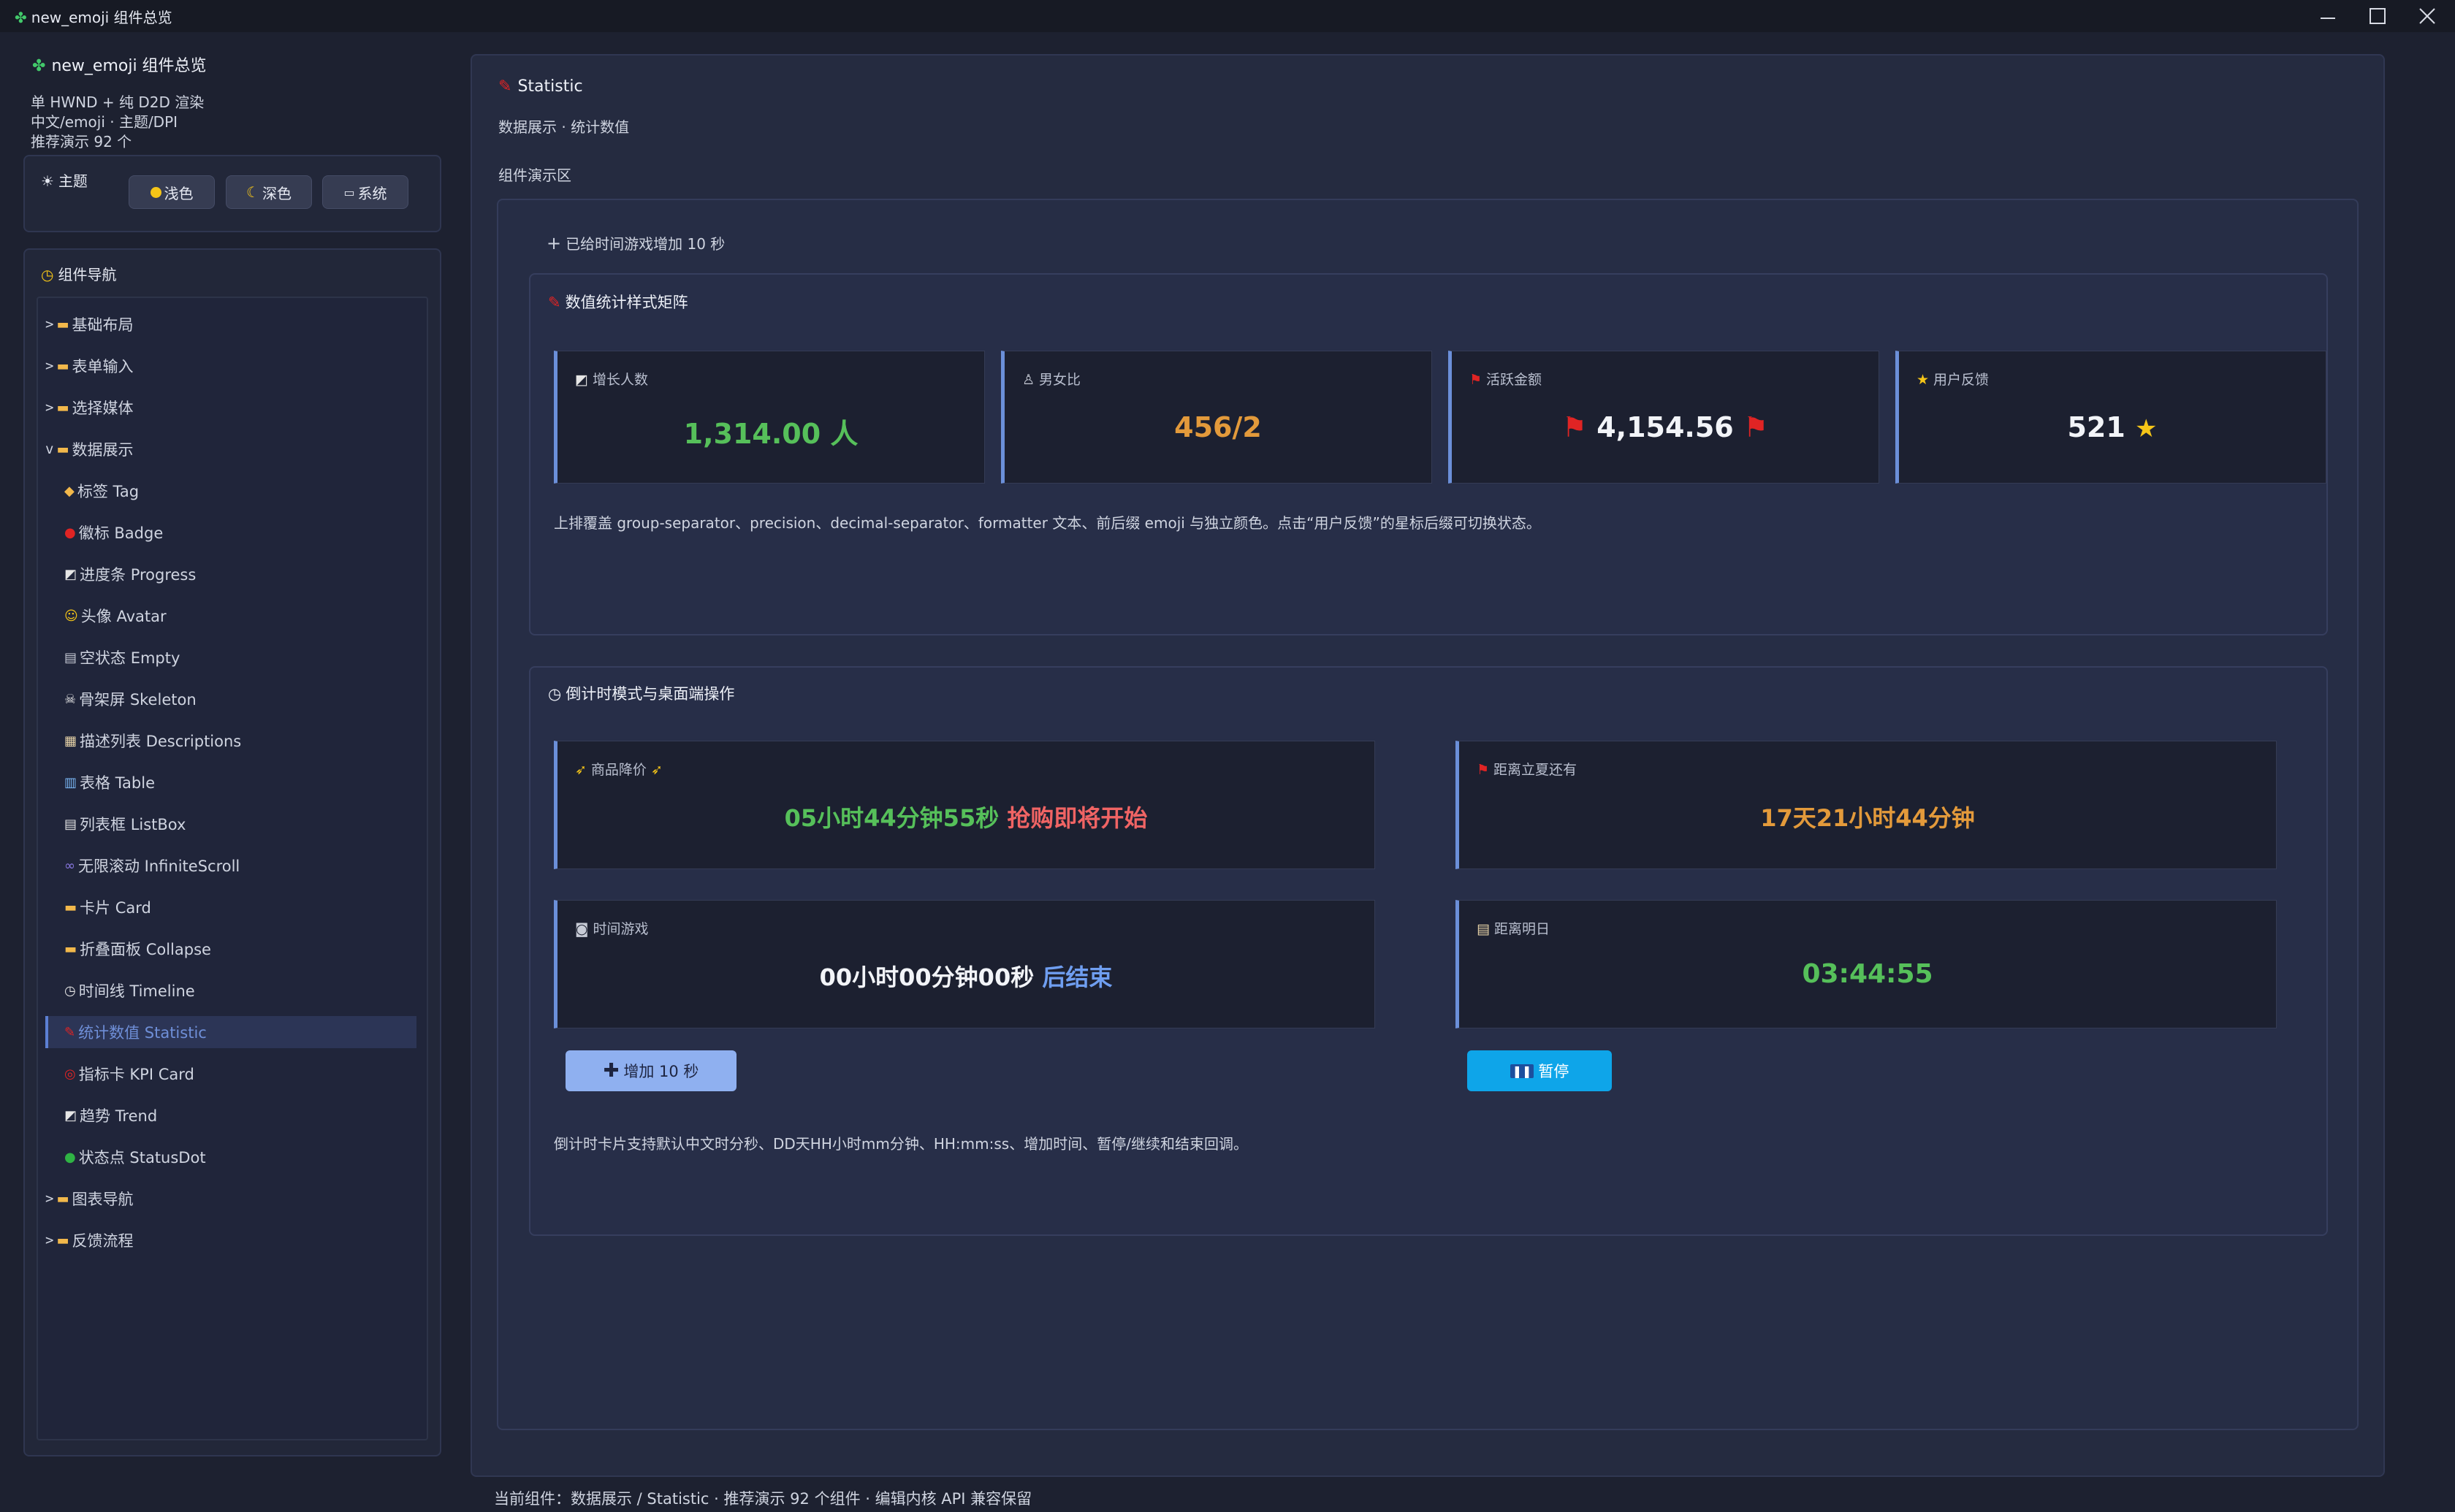 The width and height of the screenshot is (2455, 1512). I want to click on close-icon, so click(2427, 16).